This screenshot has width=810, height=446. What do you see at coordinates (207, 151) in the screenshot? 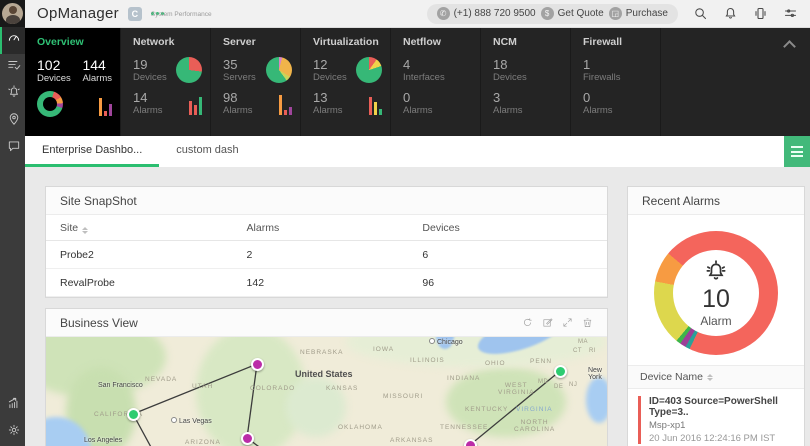
I see `subtab-custom-dash: custom dash` at bounding box center [207, 151].